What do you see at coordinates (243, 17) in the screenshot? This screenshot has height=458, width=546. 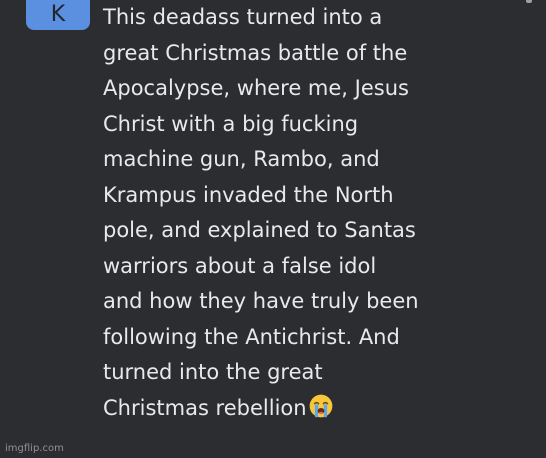 I see `comment-line: This deadass turned into a` at bounding box center [243, 17].